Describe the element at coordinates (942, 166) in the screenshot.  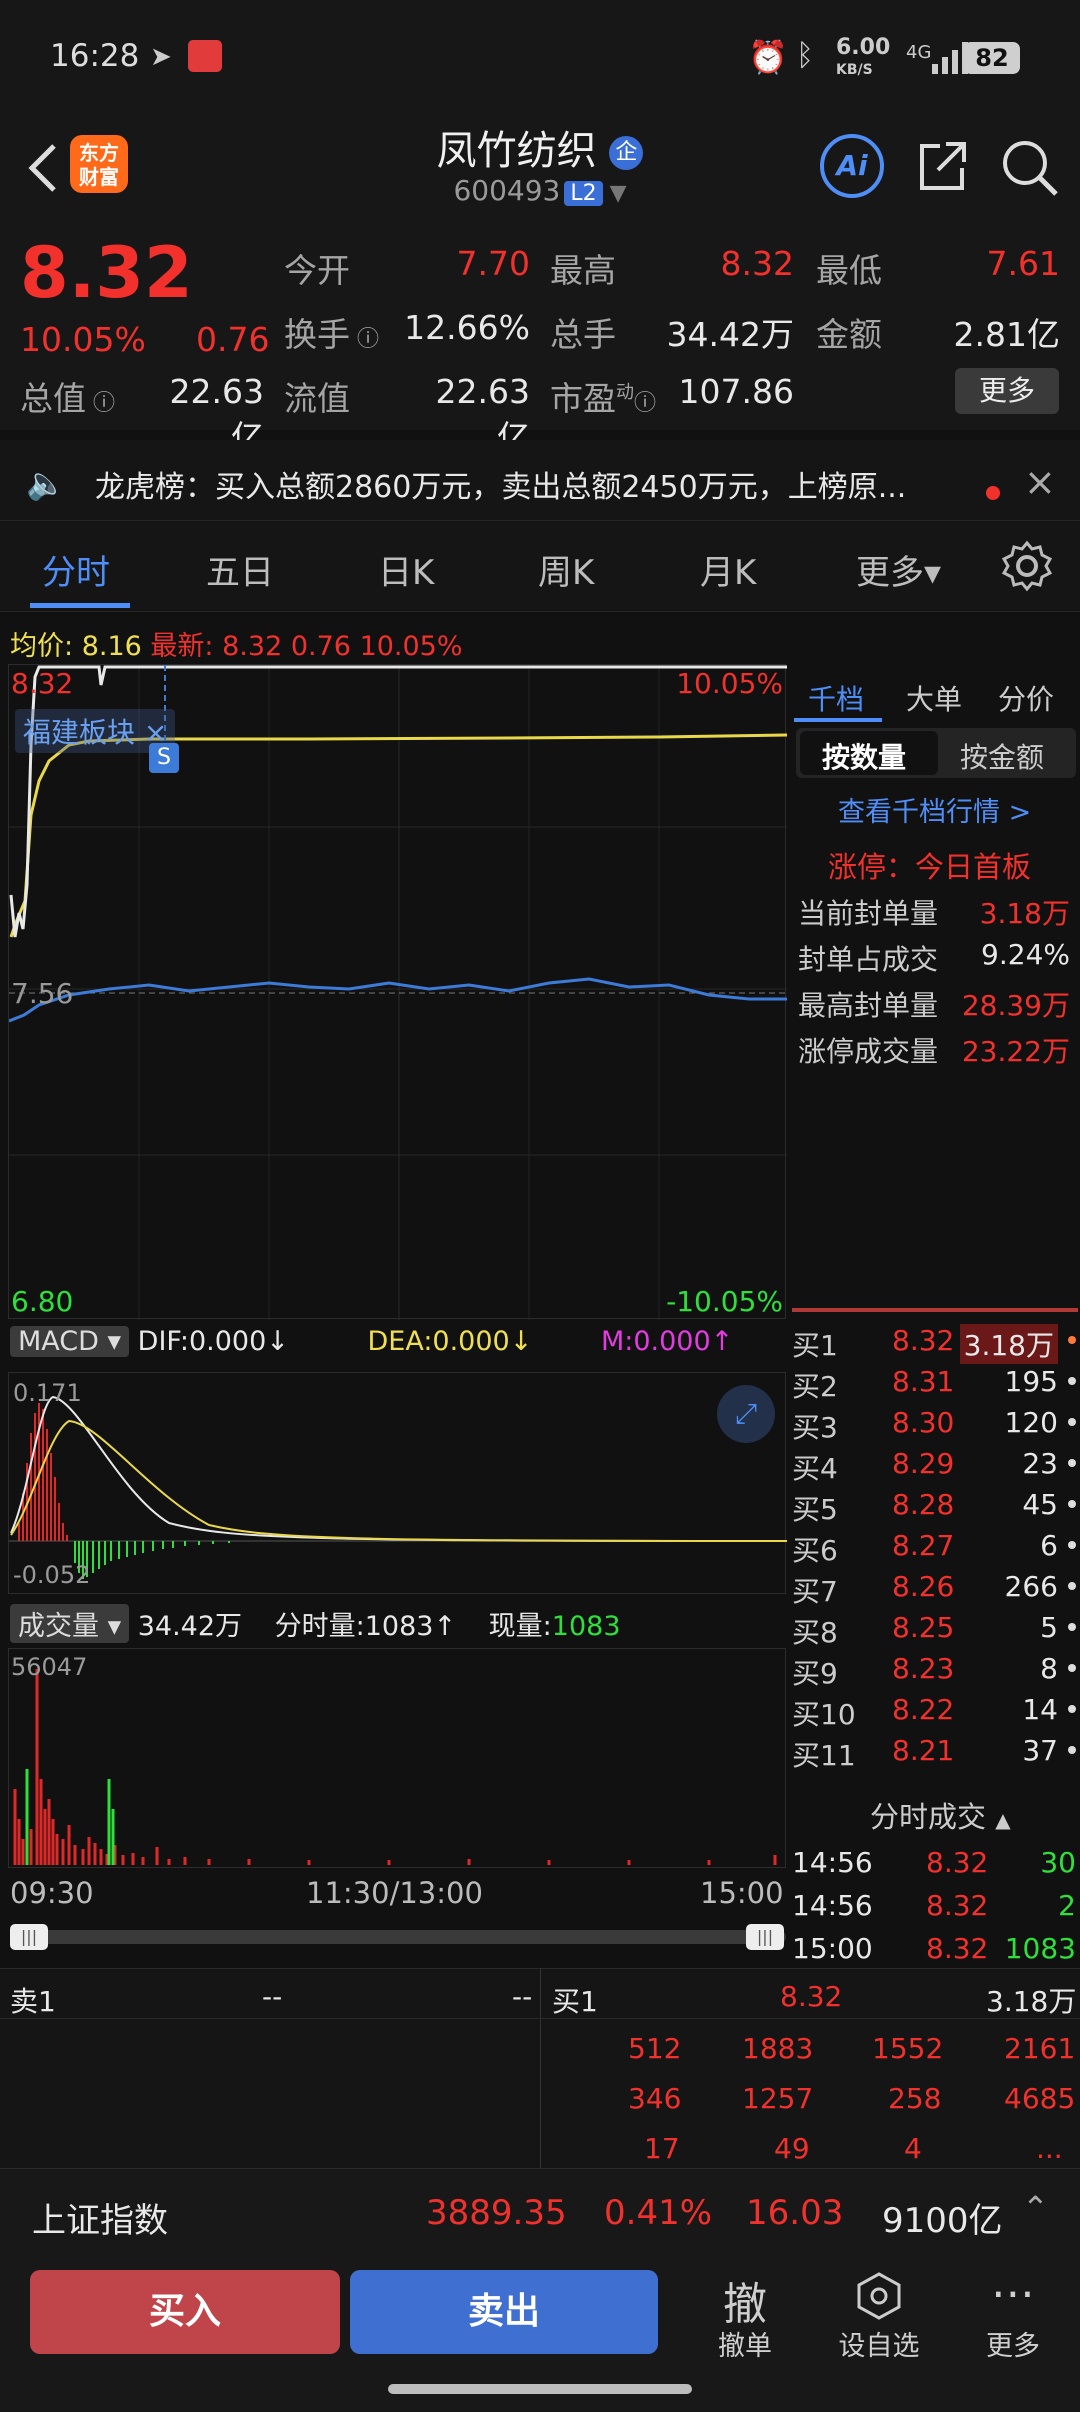
I see `share-icon` at that location.